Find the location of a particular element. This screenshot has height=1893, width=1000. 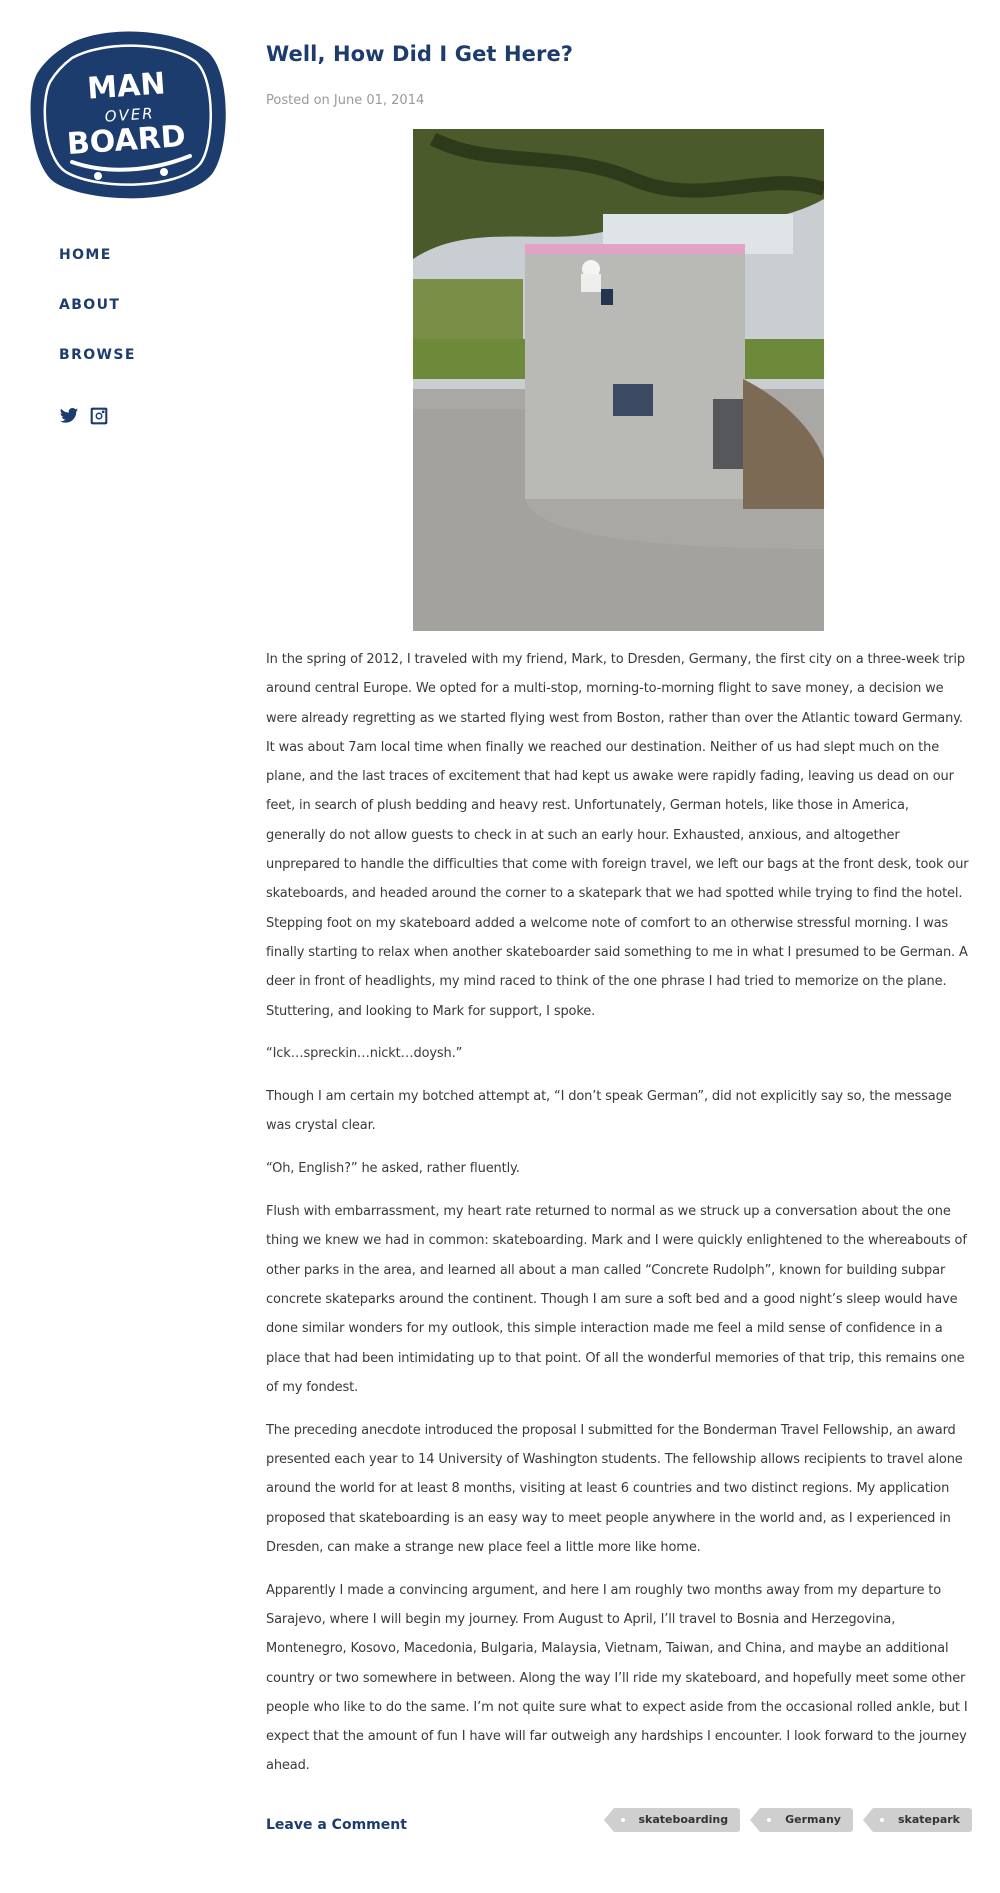

post-image is located at coordinates (618, 380).